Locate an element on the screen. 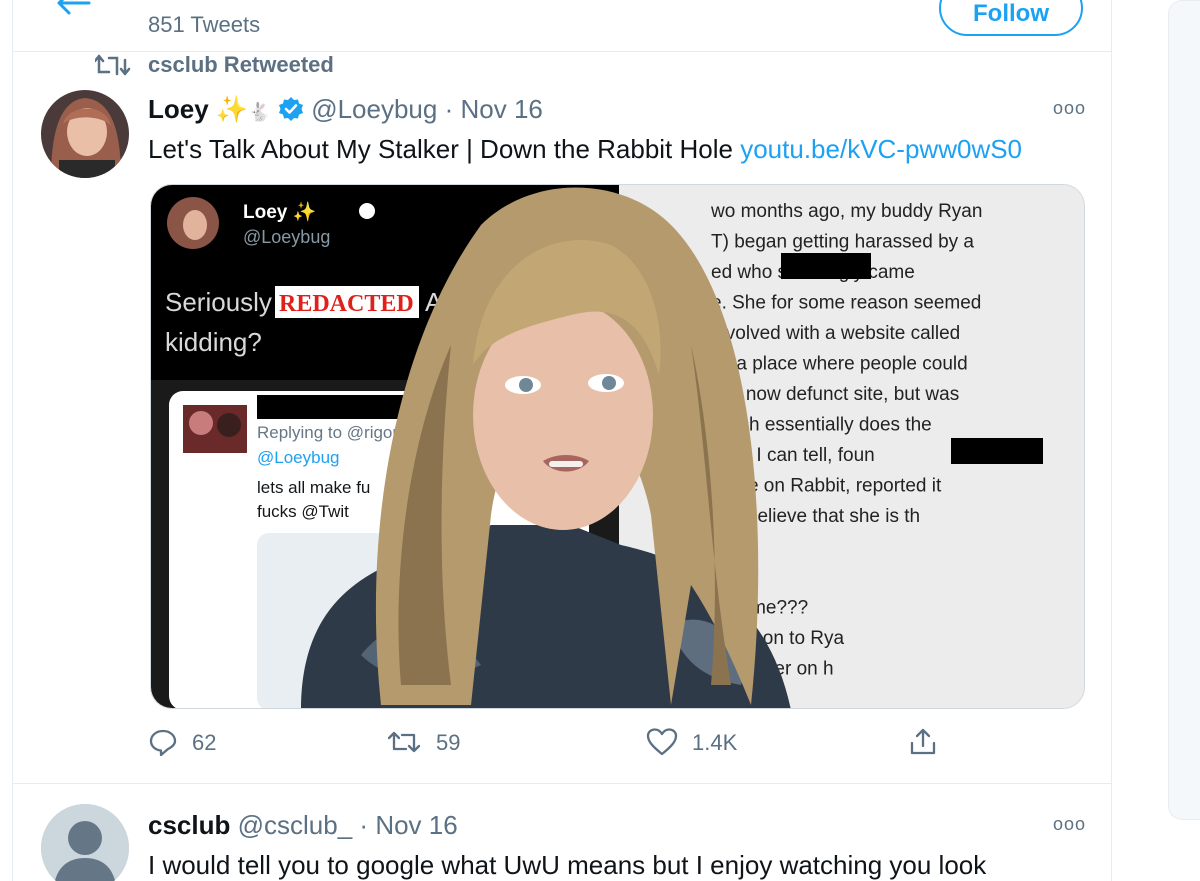  retweet-action-icon is located at coordinates (404, 742).